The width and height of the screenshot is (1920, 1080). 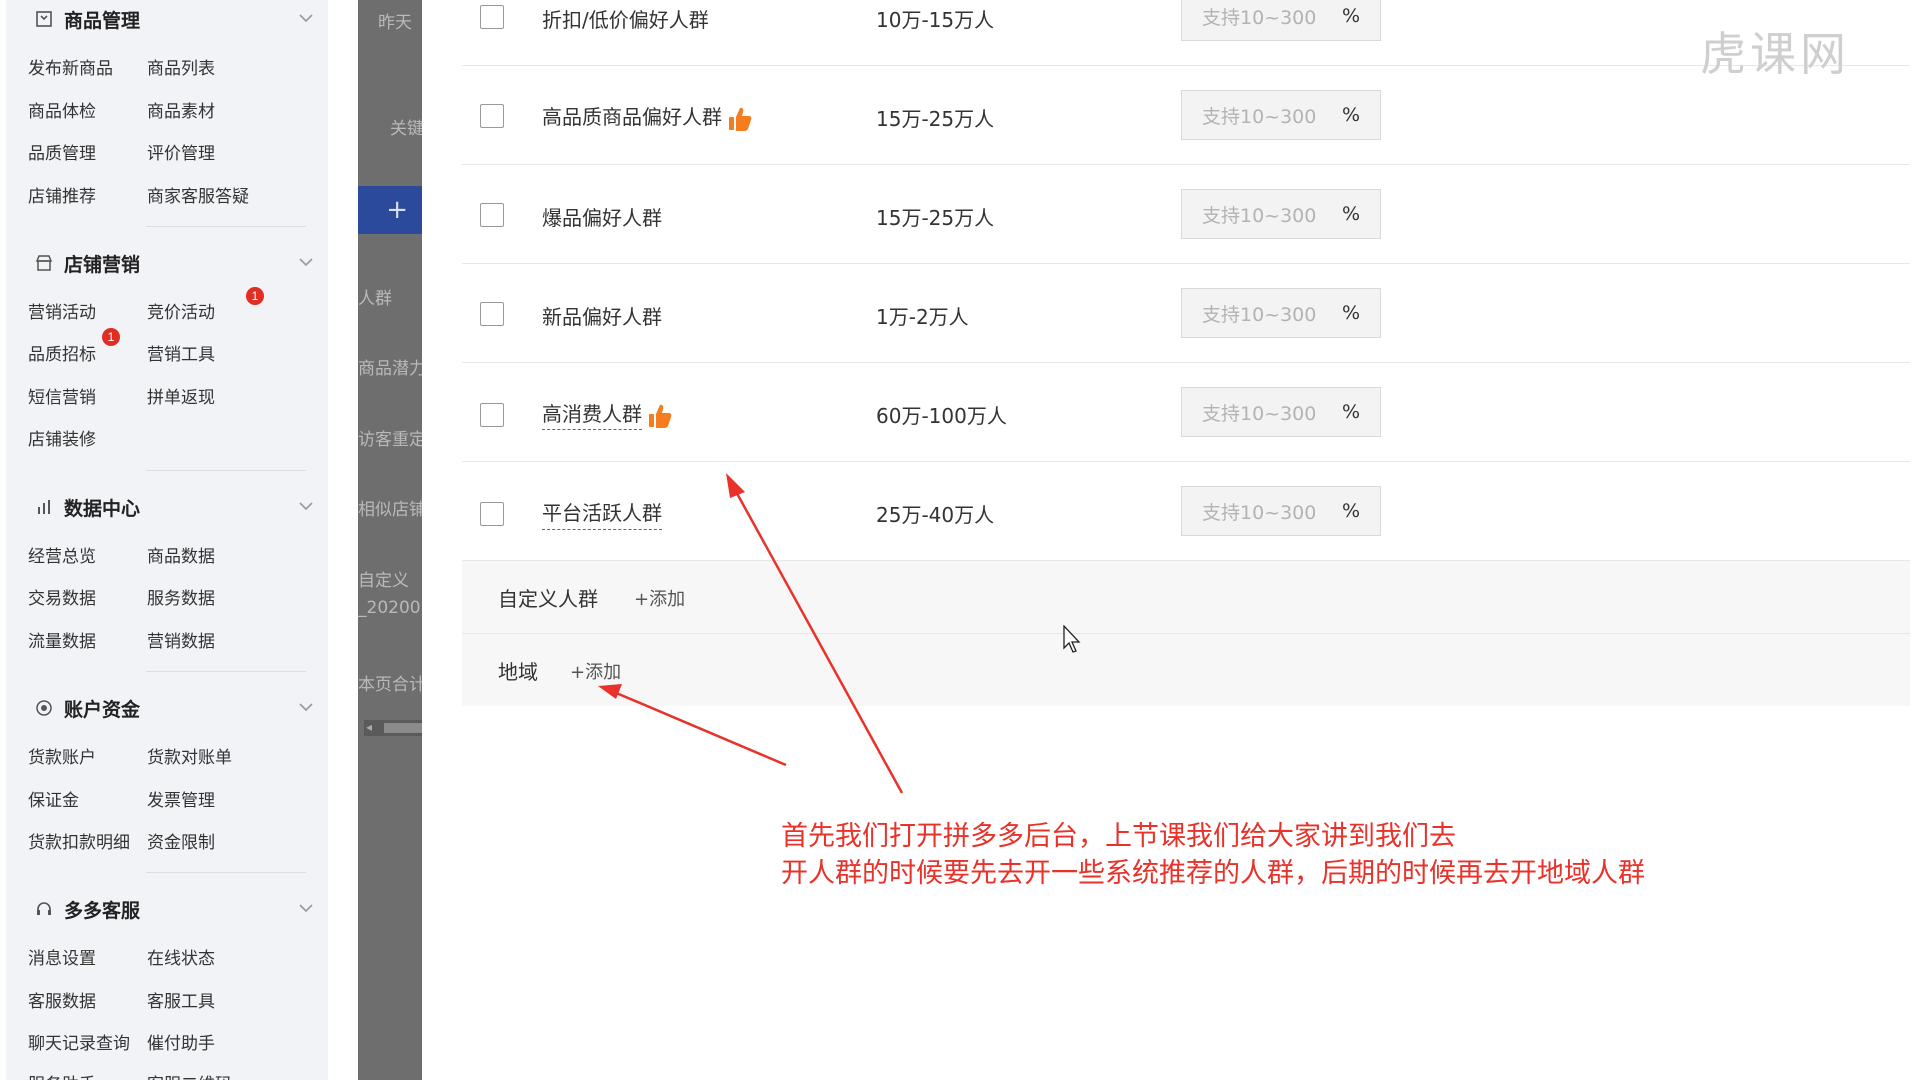 I want to click on sidebar-item-deduction-detail: 货款扣款明细, so click(x=79, y=840).